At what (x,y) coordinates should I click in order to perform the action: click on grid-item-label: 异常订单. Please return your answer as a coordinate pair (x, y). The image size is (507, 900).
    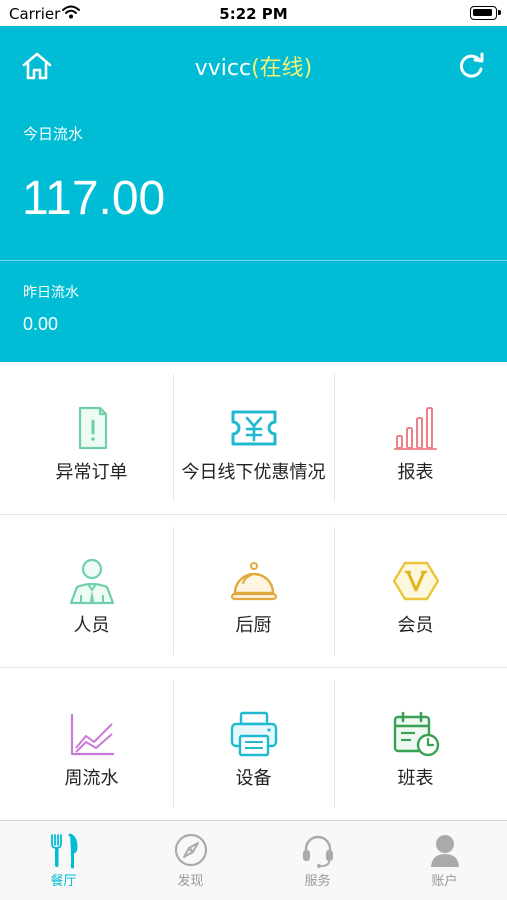
    Looking at the image, I should click on (91, 472).